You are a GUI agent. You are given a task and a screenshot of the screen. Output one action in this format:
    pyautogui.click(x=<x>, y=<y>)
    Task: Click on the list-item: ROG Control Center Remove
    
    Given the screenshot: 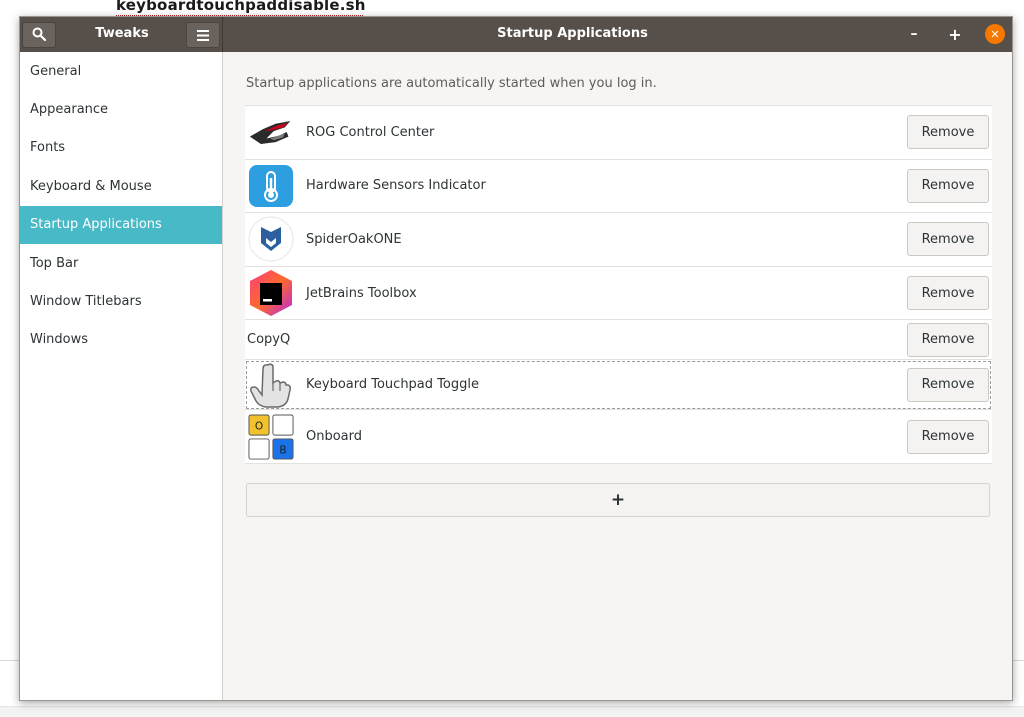 What is the action you would take?
    pyautogui.click(x=618, y=133)
    